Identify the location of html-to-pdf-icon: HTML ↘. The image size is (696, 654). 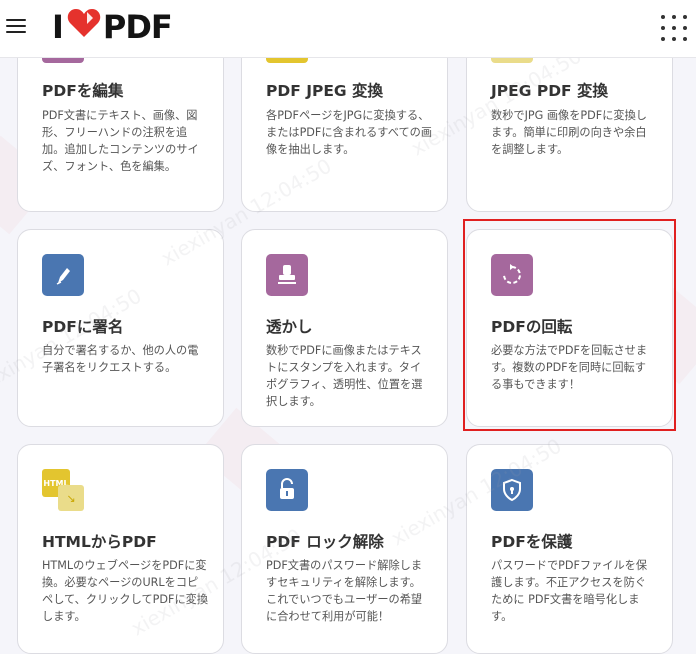
(63, 490).